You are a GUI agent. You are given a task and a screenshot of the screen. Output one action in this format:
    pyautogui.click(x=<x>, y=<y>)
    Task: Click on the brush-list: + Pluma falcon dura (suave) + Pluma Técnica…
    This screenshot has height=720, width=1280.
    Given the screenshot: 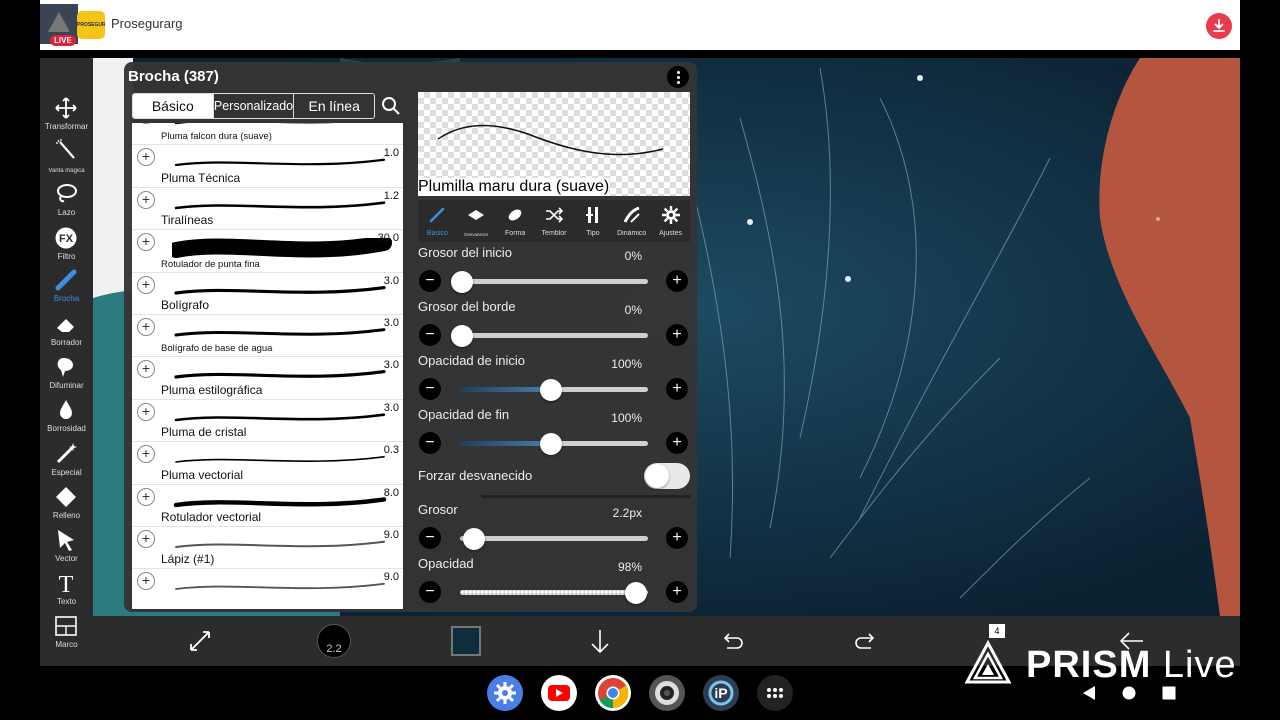 What is the action you would take?
    pyautogui.click(x=267, y=366)
    